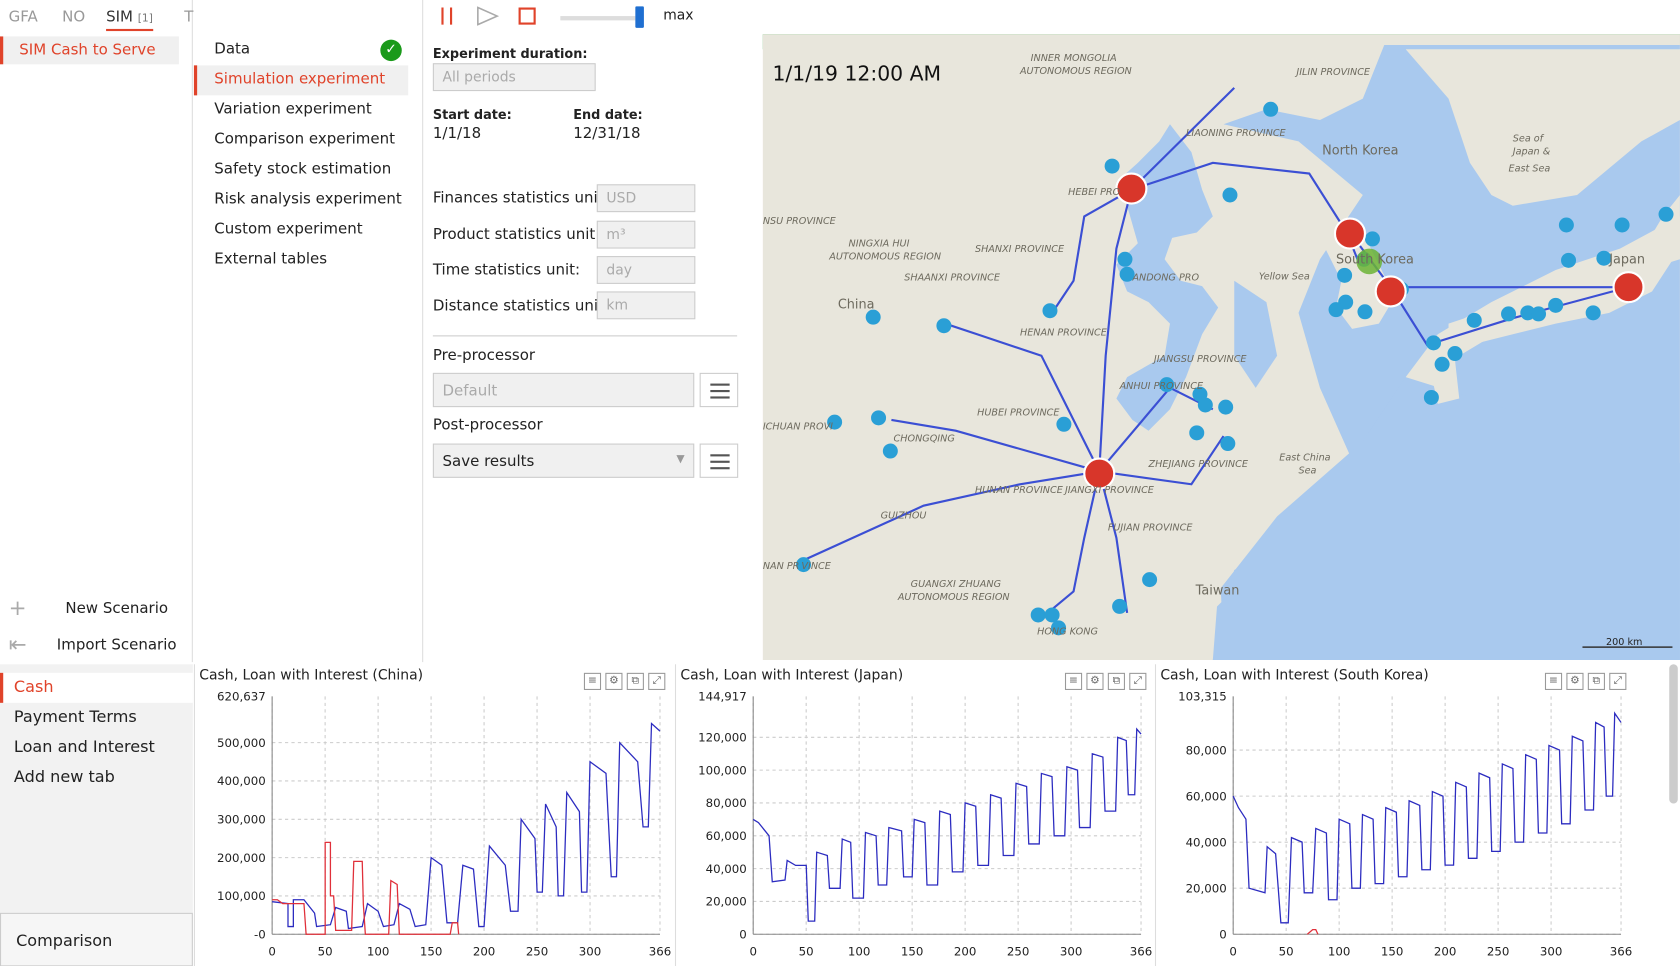 The height and width of the screenshot is (966, 1680). What do you see at coordinates (1673, 734) in the screenshot?
I see `scrollbar` at bounding box center [1673, 734].